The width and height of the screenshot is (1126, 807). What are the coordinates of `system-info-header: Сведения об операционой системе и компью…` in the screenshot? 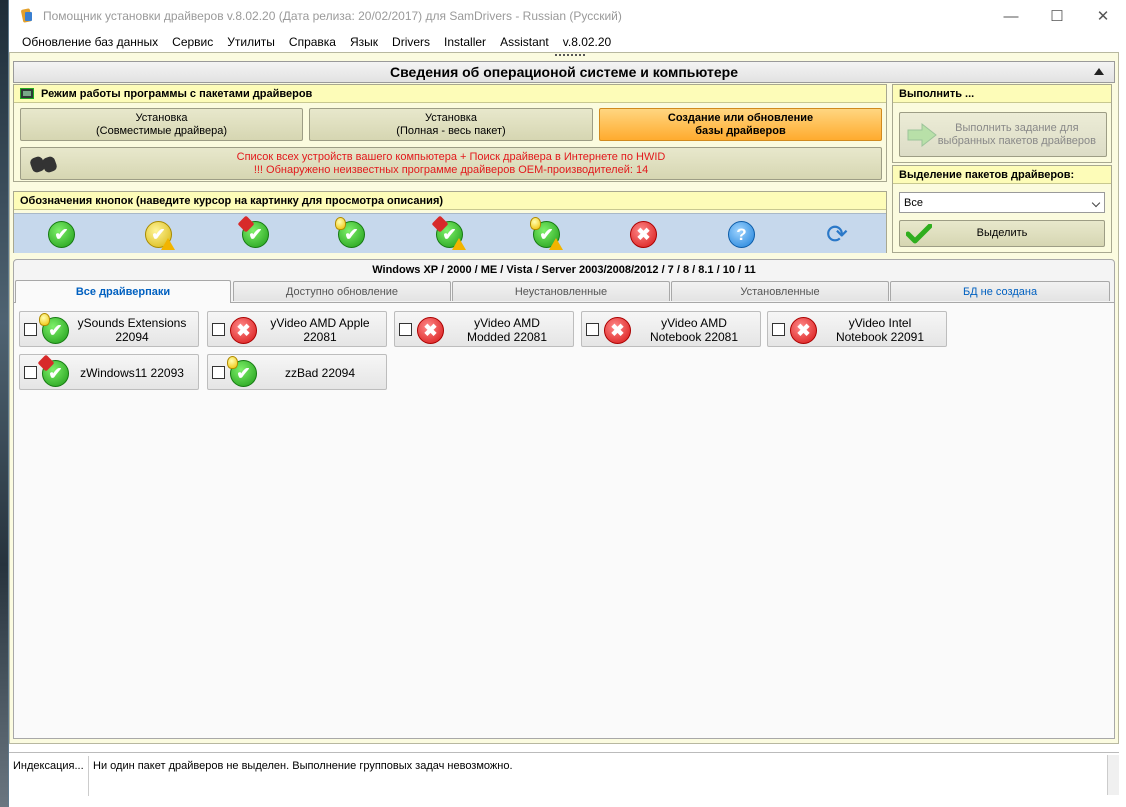 It's located at (564, 72).